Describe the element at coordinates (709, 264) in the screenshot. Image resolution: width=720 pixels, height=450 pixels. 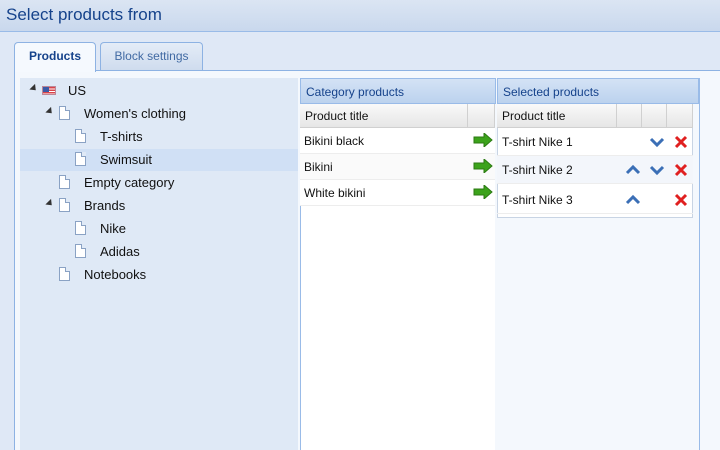
I see `panel-edge` at that location.